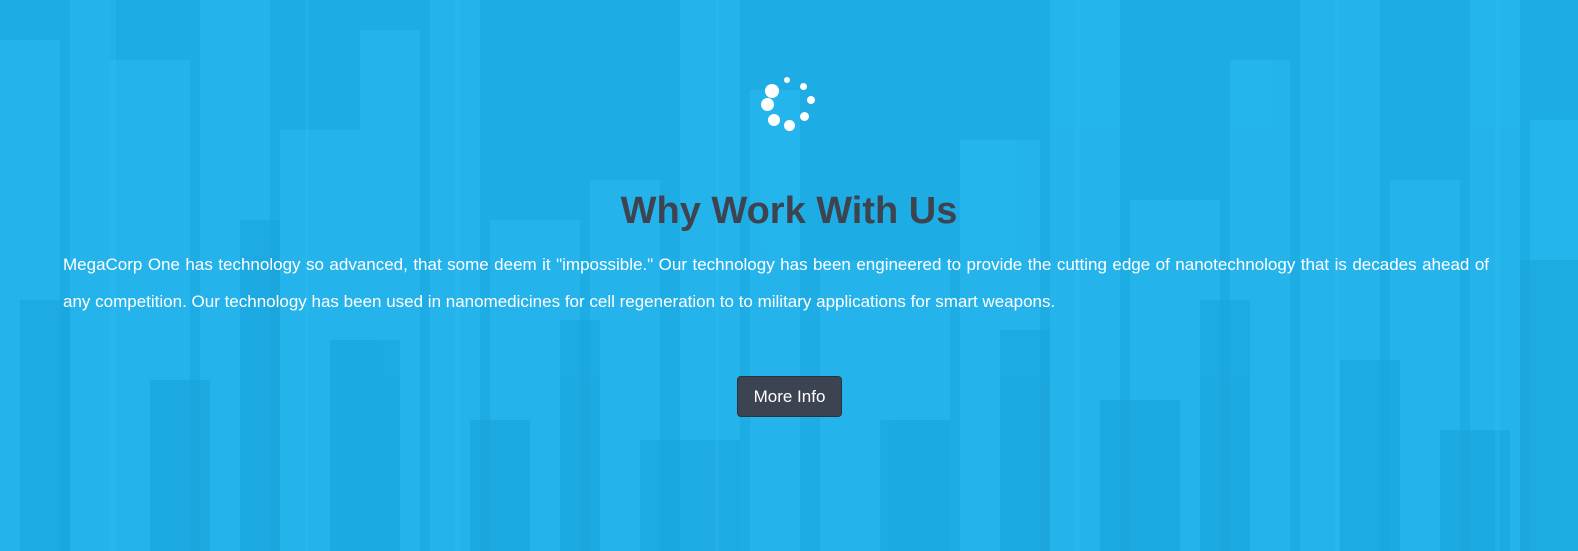 This screenshot has height=551, width=1578. Describe the element at coordinates (789, 104) in the screenshot. I see `spinner-icon` at that location.